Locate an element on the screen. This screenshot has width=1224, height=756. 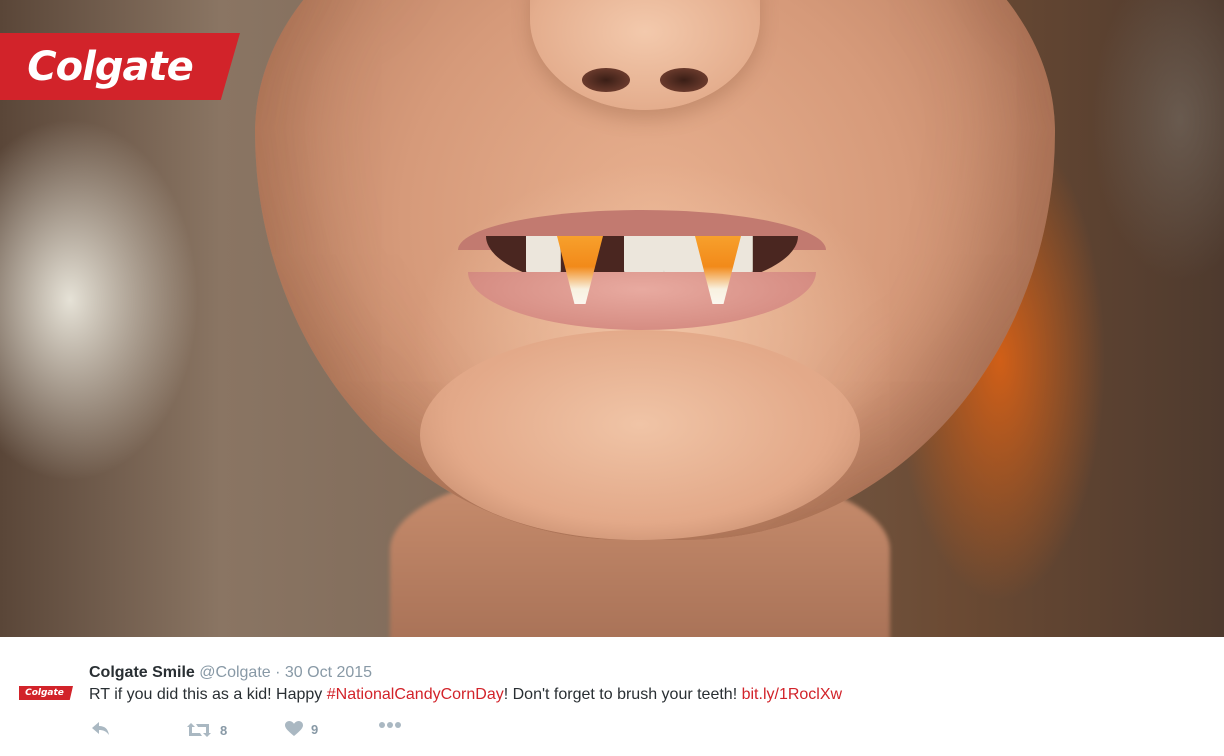
tweet-date: 30 Oct 2015 is located at coordinates (328, 672).